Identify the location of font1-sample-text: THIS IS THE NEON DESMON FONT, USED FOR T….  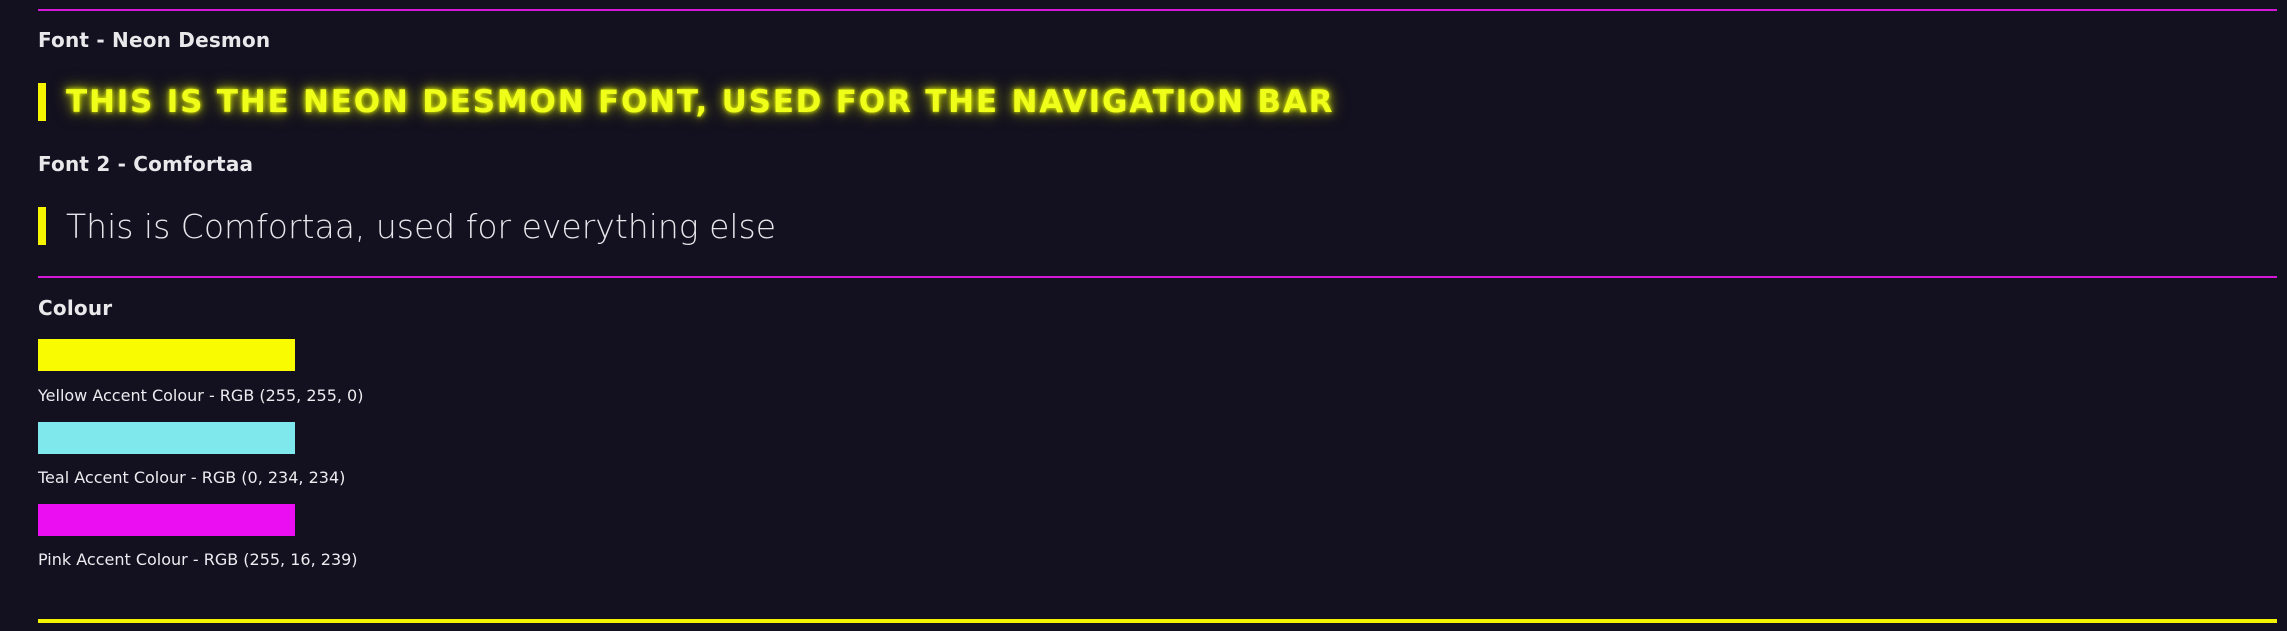
(700, 102).